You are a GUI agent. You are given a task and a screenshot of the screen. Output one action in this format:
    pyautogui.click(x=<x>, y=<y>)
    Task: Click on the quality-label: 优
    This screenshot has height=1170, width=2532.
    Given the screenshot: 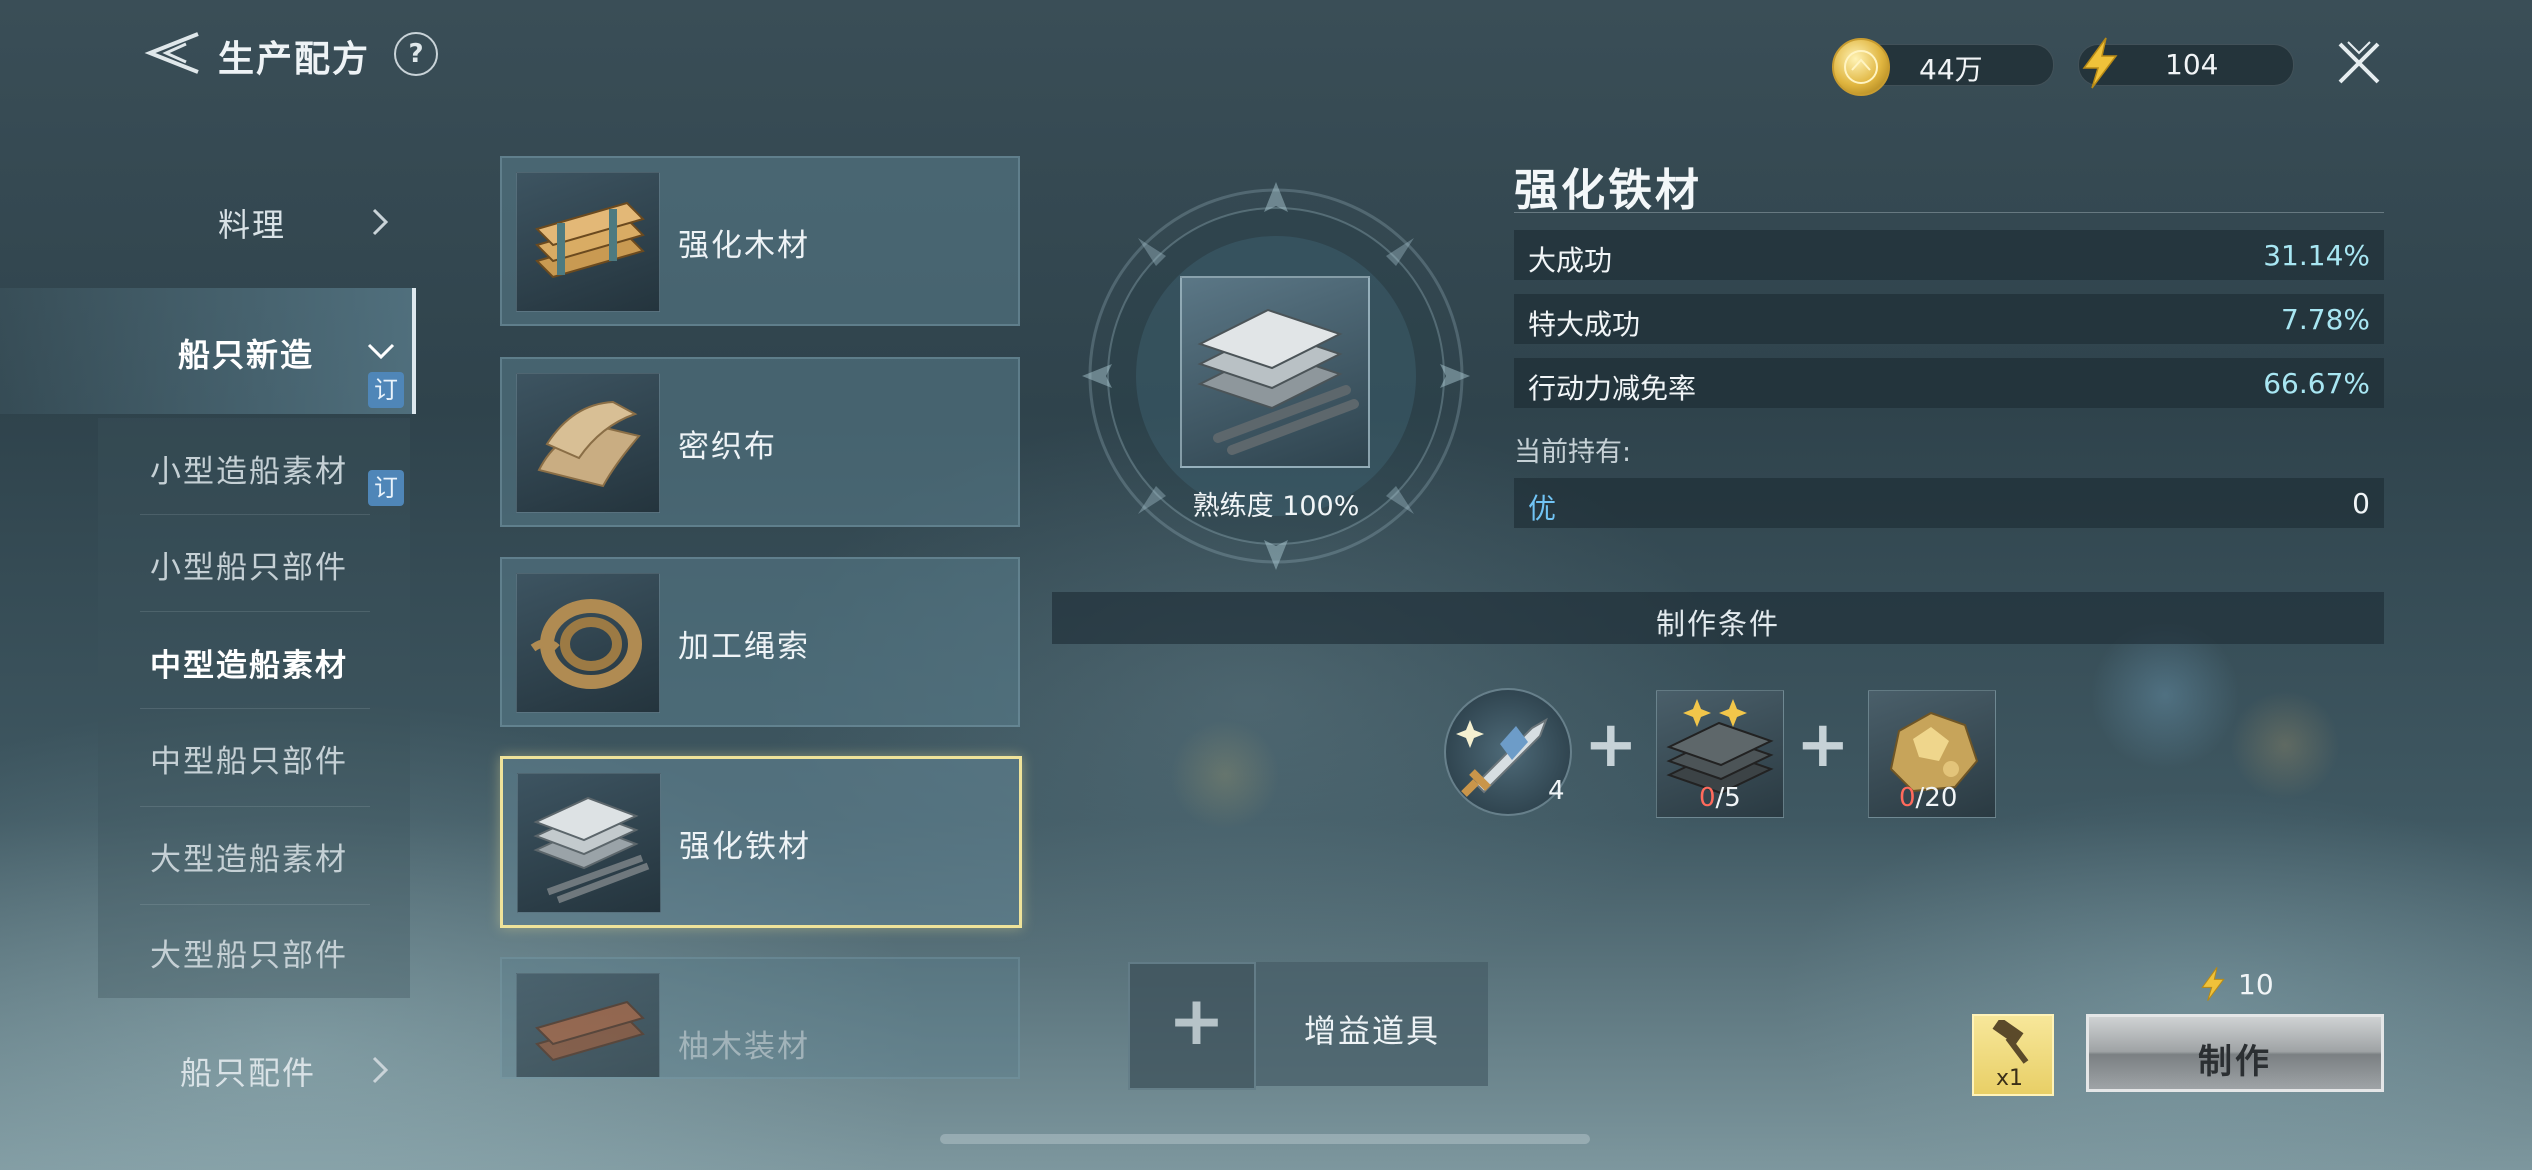 What is the action you would take?
    pyautogui.click(x=1542, y=508)
    